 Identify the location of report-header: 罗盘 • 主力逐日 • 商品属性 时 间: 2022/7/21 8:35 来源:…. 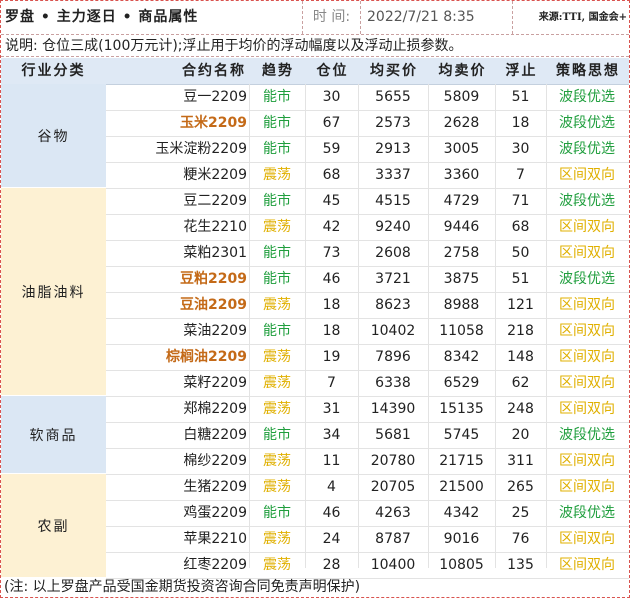
(315, 18).